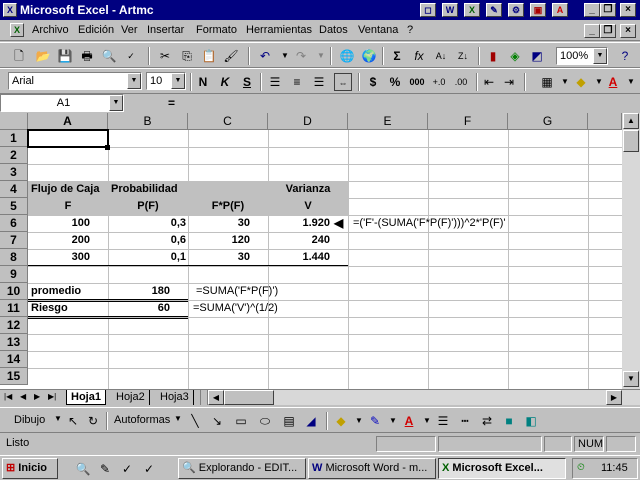 Image resolution: width=640 pixels, height=480 pixels. What do you see at coordinates (149, 469) in the screenshot?
I see `quicklaunch-check-icon: ✓` at bounding box center [149, 469].